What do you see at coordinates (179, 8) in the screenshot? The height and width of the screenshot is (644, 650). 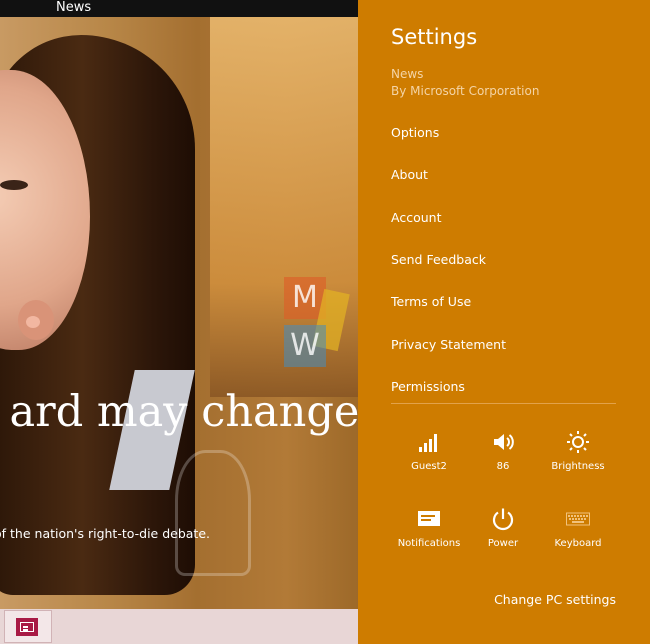 I see `app-title-bar: News` at bounding box center [179, 8].